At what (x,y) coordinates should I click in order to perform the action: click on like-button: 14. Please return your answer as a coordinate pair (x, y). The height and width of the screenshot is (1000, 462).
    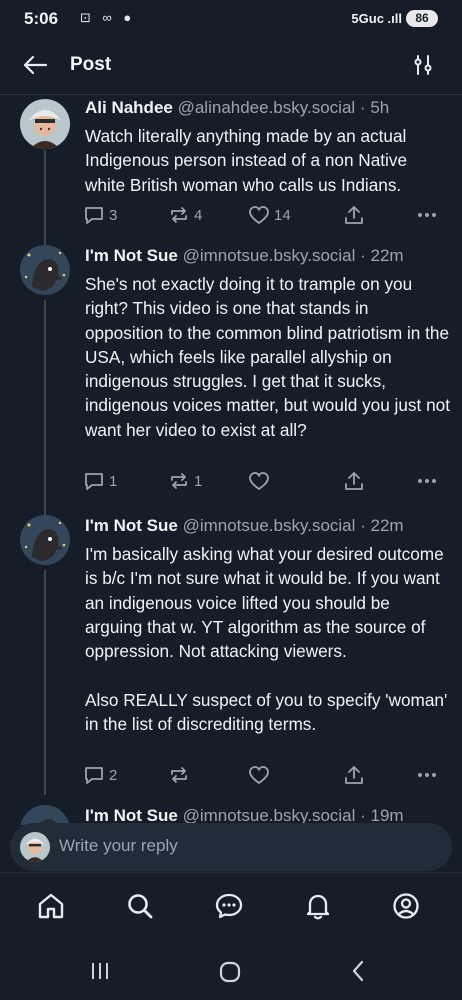
    Looking at the image, I should click on (269, 215).